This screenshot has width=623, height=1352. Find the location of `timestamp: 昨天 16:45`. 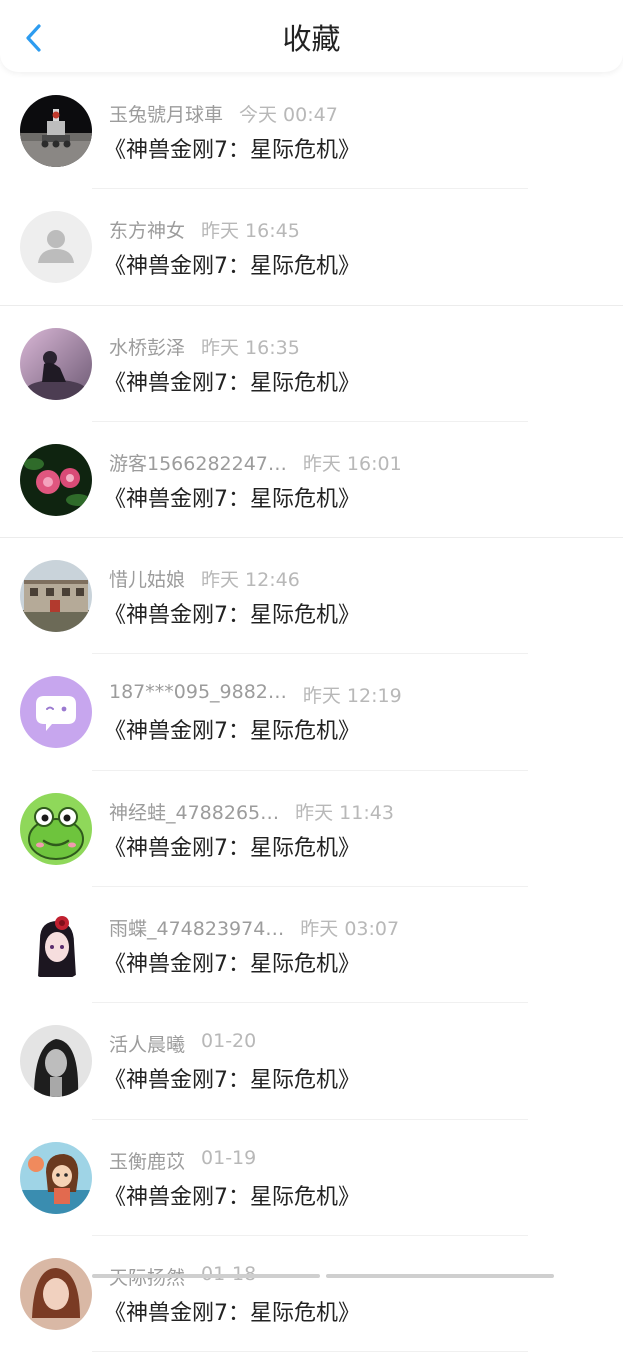

timestamp: 昨天 16:45 is located at coordinates (250, 231).